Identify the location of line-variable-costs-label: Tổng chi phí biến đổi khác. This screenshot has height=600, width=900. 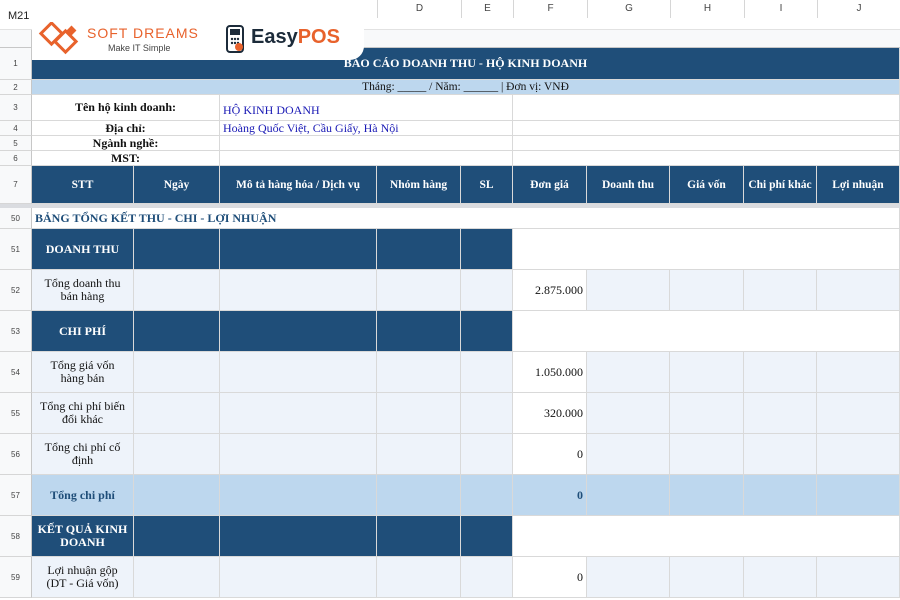
(83, 413).